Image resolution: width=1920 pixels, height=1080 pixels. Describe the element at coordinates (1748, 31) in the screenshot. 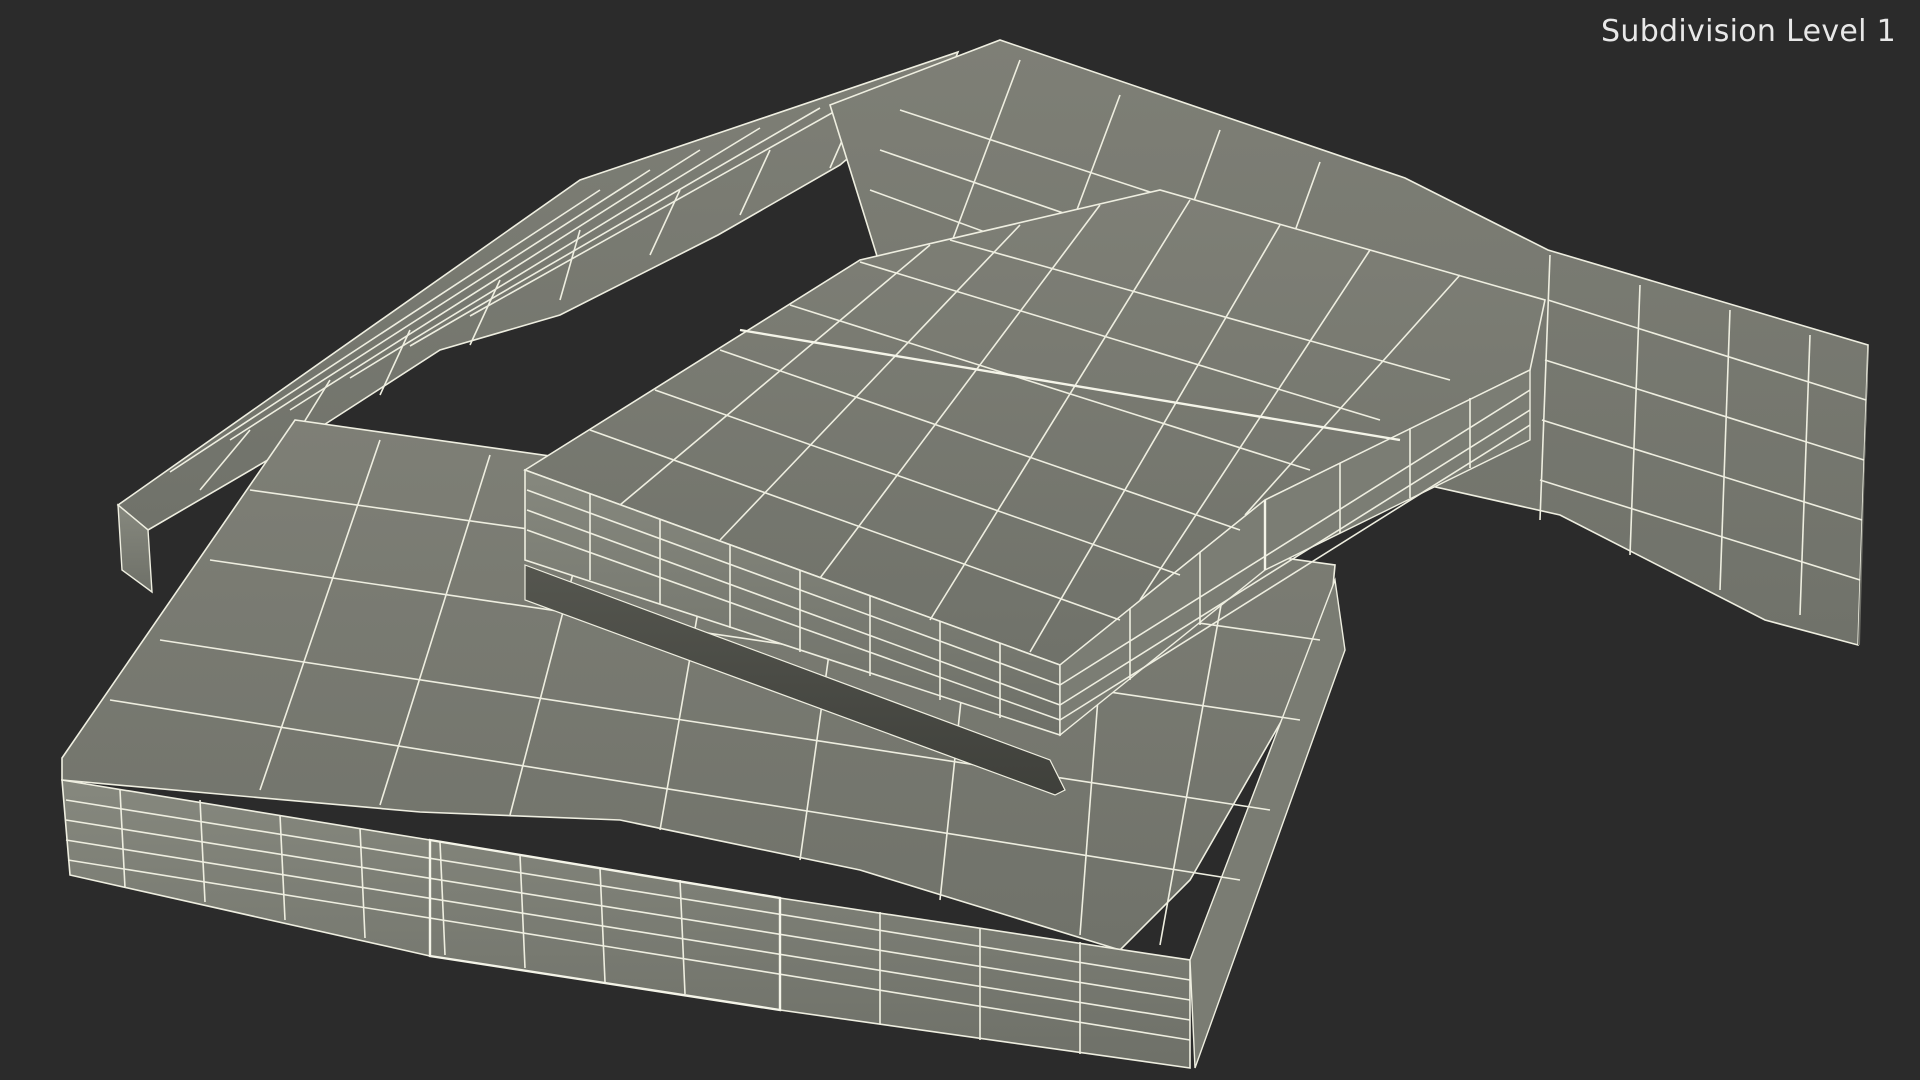

I see `subdivision-level-label: Subdivision Level 1` at that location.